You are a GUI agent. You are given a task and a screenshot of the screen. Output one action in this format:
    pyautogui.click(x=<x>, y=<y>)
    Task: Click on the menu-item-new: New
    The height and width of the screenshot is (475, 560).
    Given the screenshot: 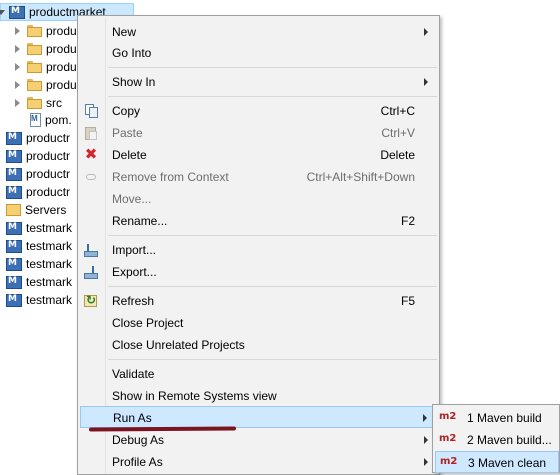 What is the action you would take?
    pyautogui.click(x=258, y=32)
    